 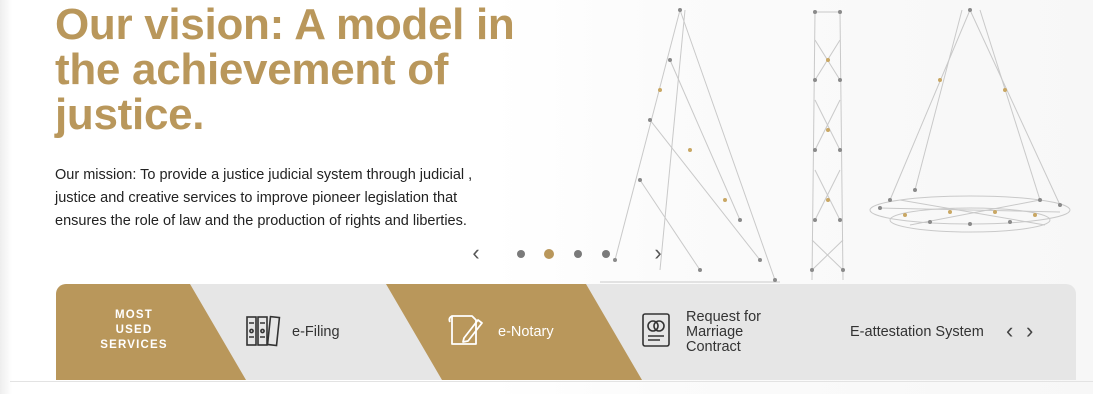 What do you see at coordinates (134, 330) in the screenshot?
I see `most-used-services-title: MOST USED SERVICES` at bounding box center [134, 330].